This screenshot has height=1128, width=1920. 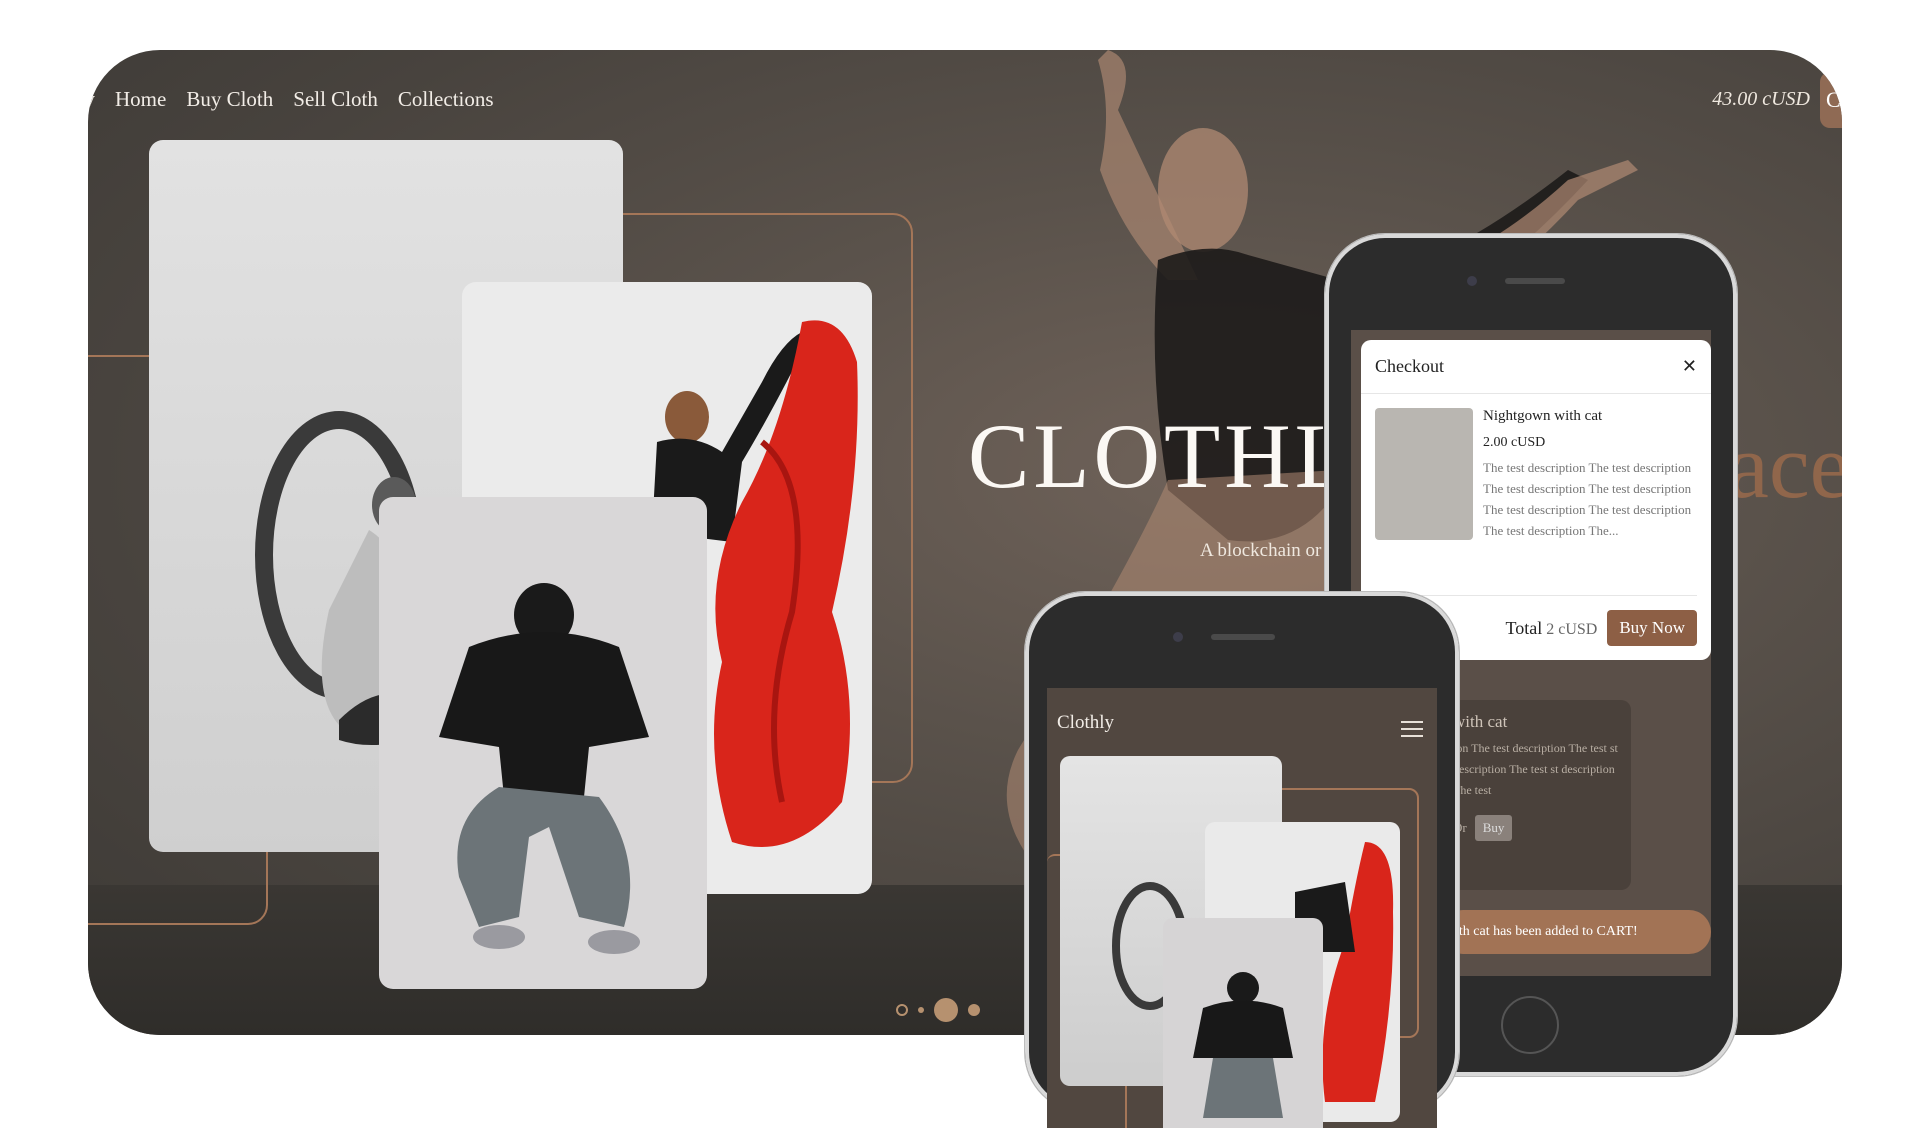 I want to click on mobile-photo-crouching, so click(x=1243, y=1023).